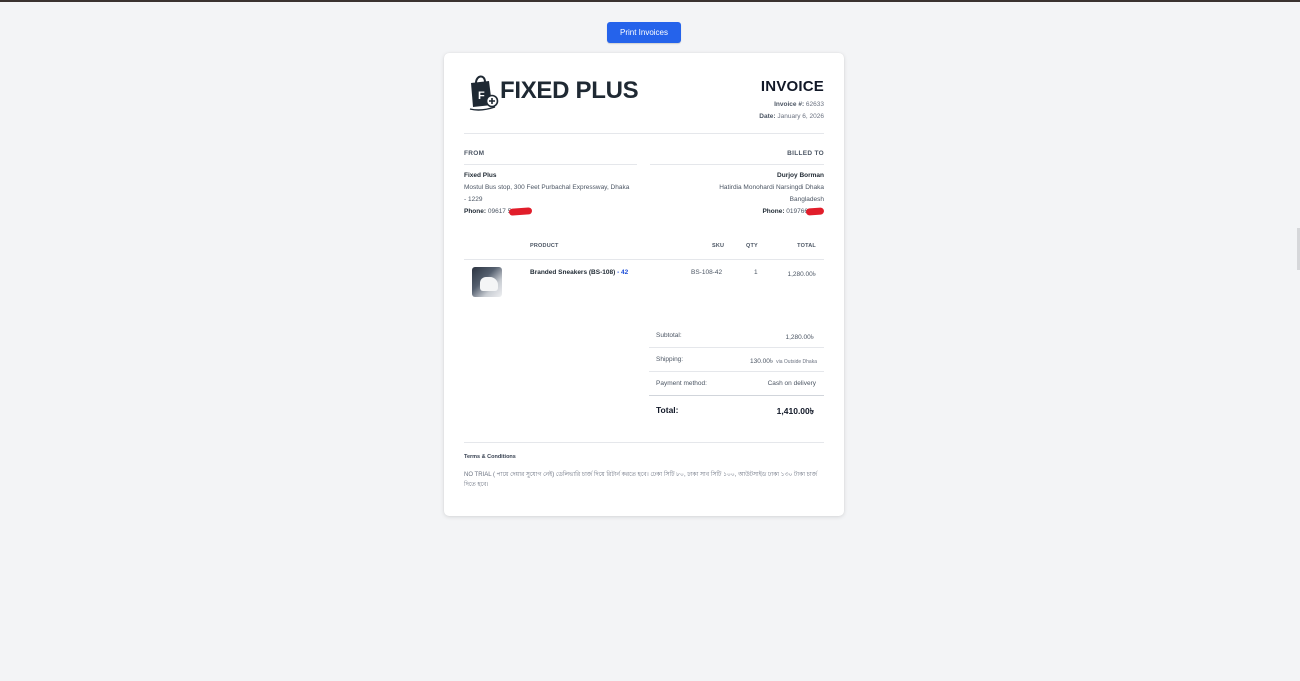 This screenshot has width=1300, height=681. I want to click on header-divider, so click(644, 133).